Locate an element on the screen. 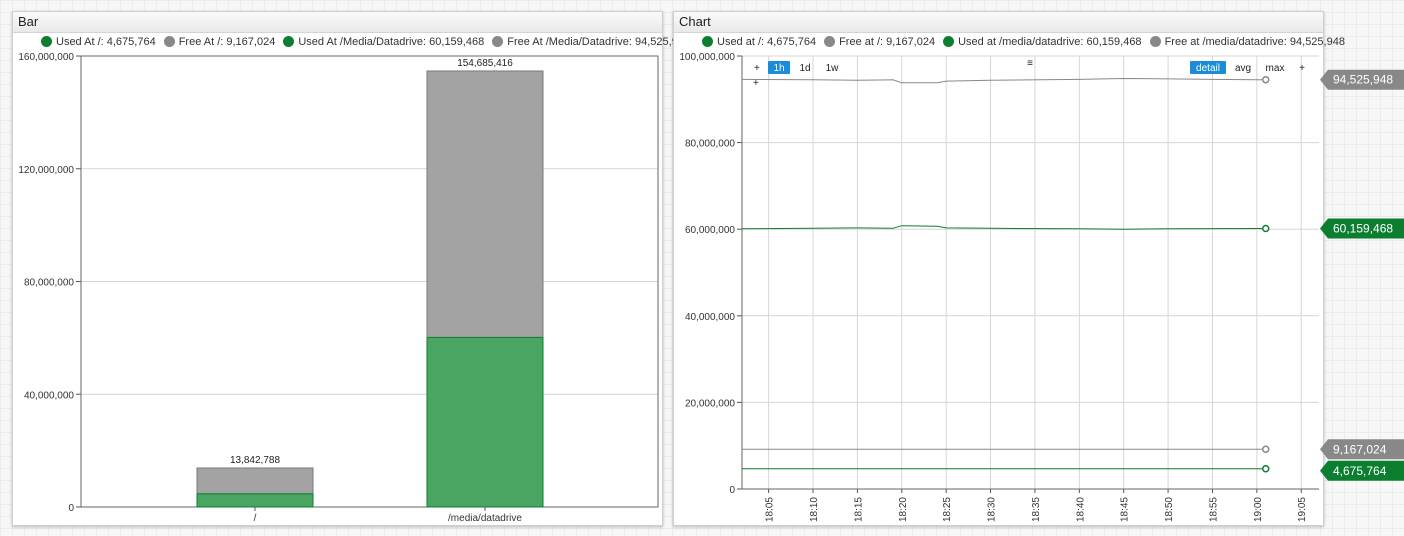  max-button: max is located at coordinates (1275, 68).